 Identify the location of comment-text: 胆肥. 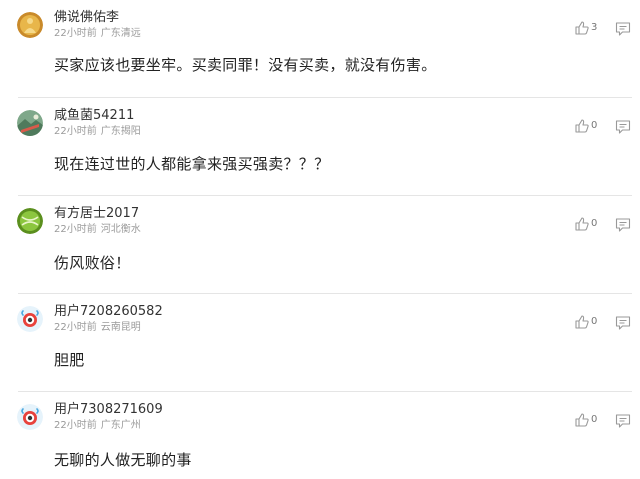
(69, 360).